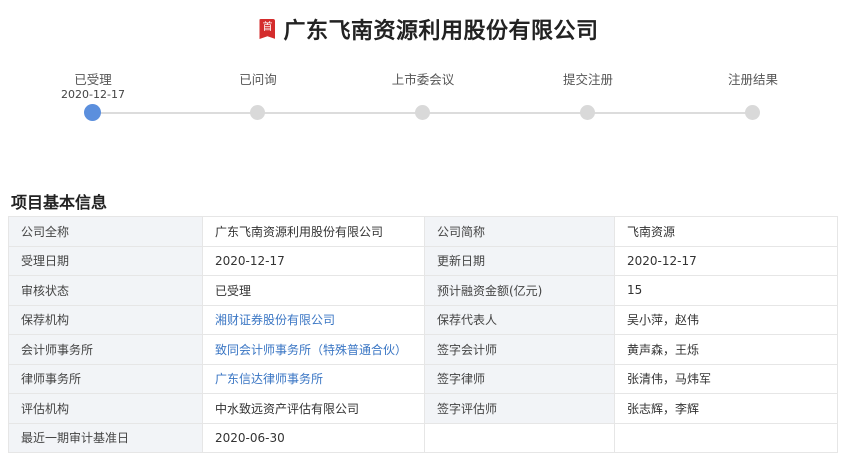 The height and width of the screenshot is (469, 850). What do you see at coordinates (726, 290) in the screenshot?
I see `info-value: 15` at bounding box center [726, 290].